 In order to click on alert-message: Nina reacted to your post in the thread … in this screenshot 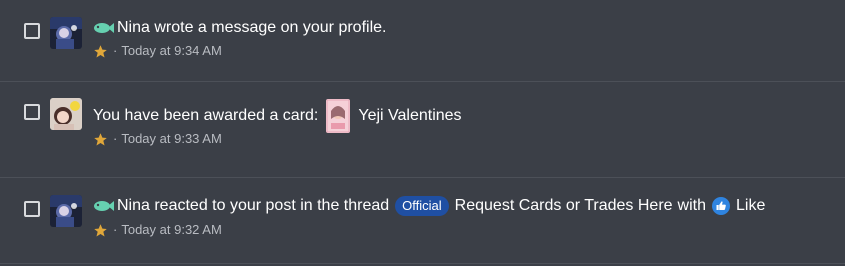, I will do `click(429, 206)`.